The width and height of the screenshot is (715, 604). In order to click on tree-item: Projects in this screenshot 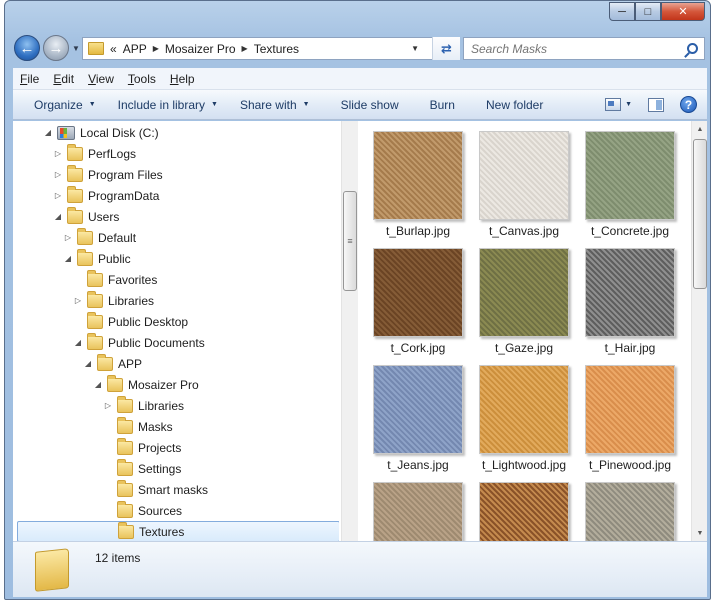, I will do `click(176, 447)`.